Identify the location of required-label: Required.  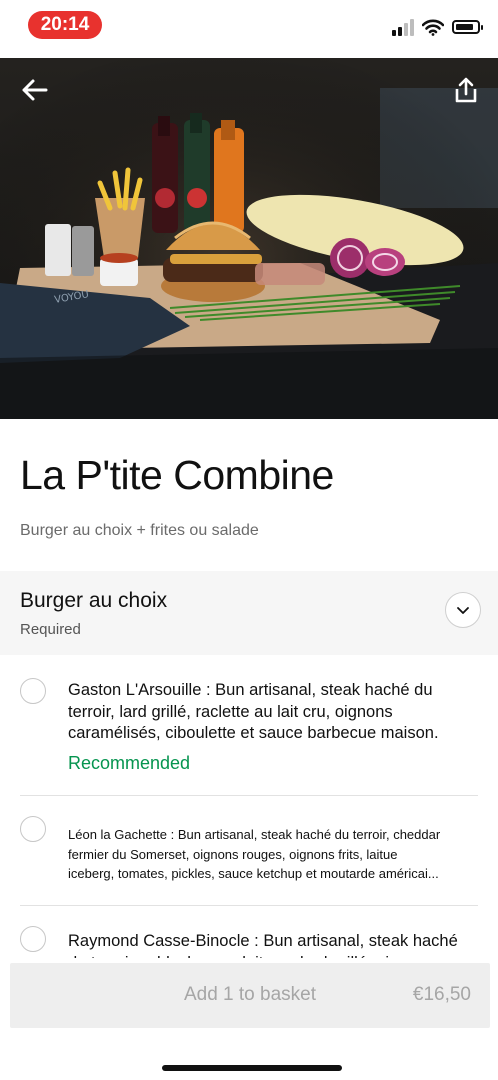
(50, 629).